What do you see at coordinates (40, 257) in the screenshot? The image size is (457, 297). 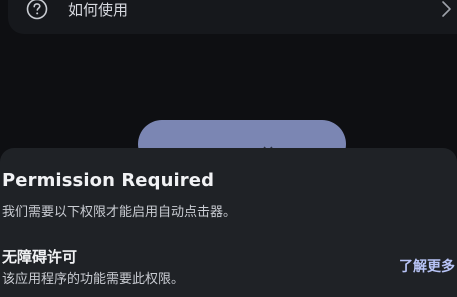 I see `permission-name: 无障碍许可` at bounding box center [40, 257].